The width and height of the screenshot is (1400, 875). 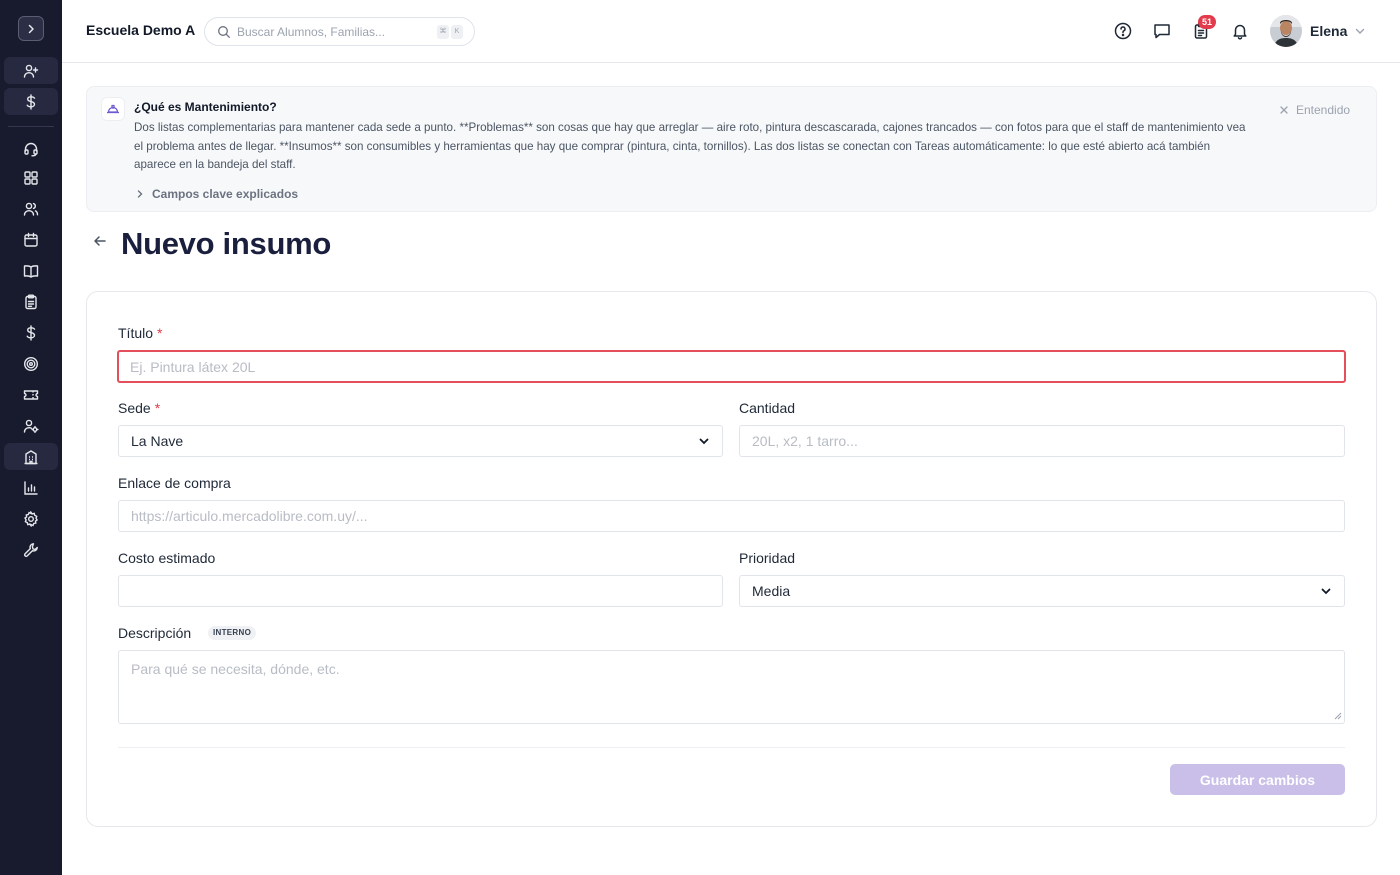 What do you see at coordinates (420, 441) in the screenshot?
I see `sede-select: La Nave` at bounding box center [420, 441].